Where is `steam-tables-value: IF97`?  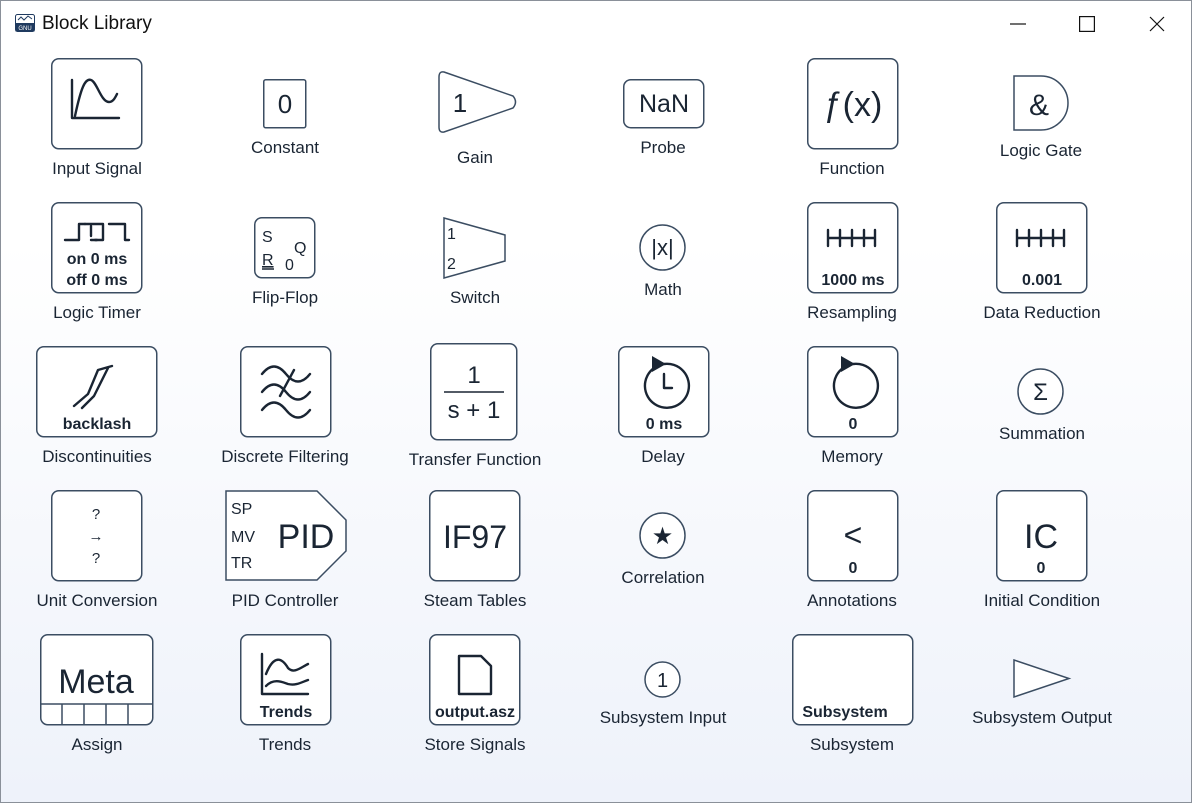 steam-tables-value: IF97 is located at coordinates (475, 537).